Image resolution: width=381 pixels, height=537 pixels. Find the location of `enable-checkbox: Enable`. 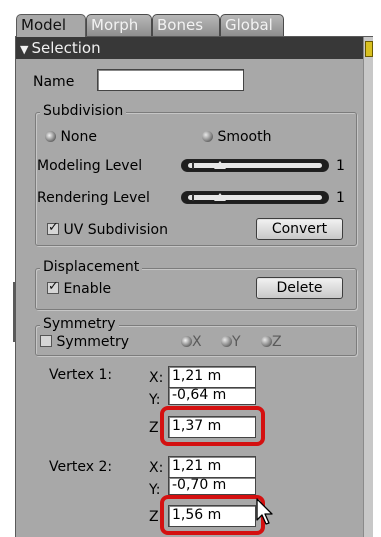

enable-checkbox: Enable is located at coordinates (79, 288).